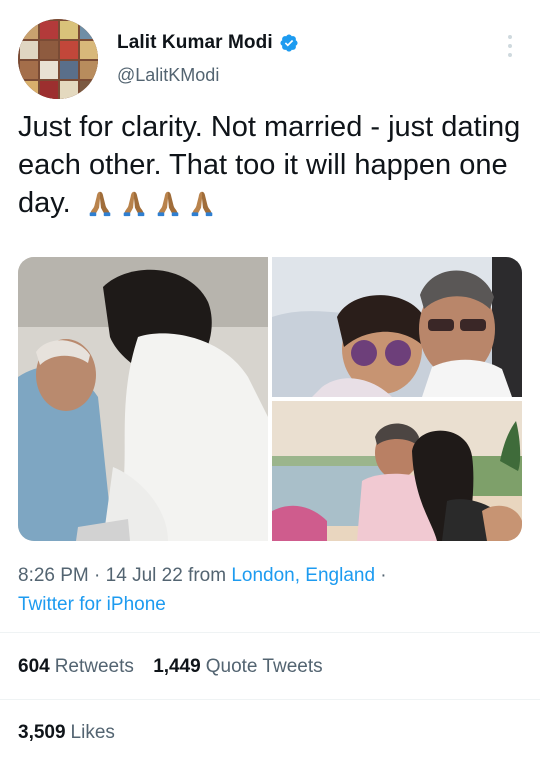 The image size is (540, 762). Describe the element at coordinates (92, 732) in the screenshot. I see `likes-label: Likes` at that location.